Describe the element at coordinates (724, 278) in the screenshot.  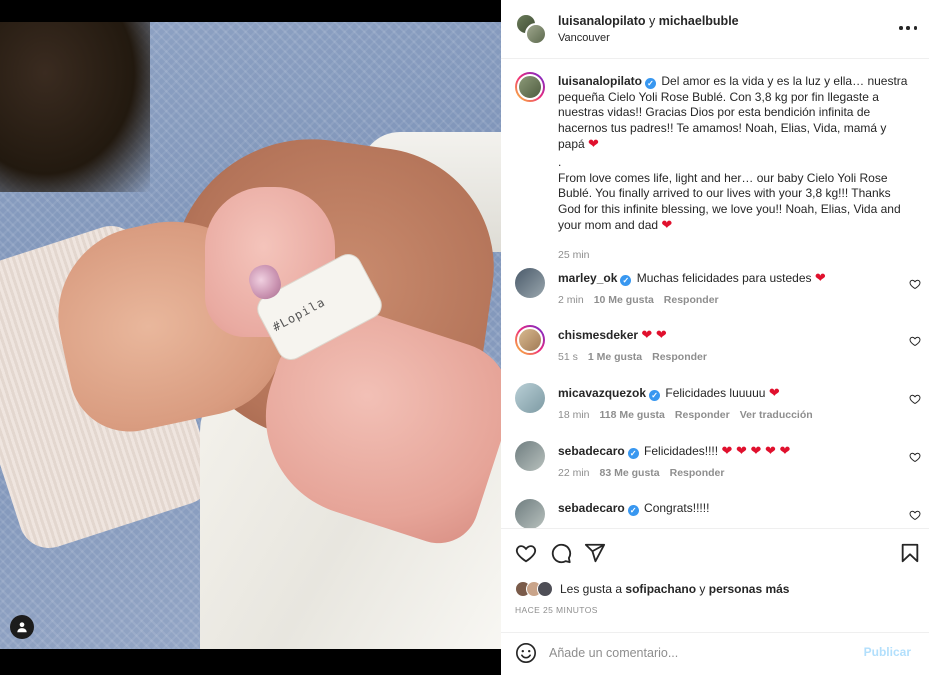
I see `comment-text: Muchas felicidades para ustedes` at that location.